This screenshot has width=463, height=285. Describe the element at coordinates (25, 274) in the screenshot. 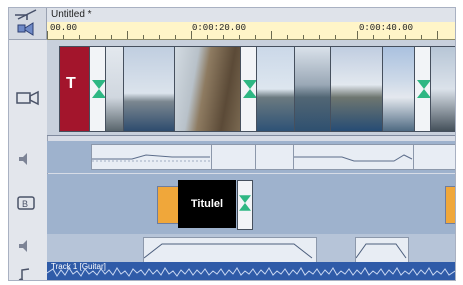

I see `music-note-icon` at that location.